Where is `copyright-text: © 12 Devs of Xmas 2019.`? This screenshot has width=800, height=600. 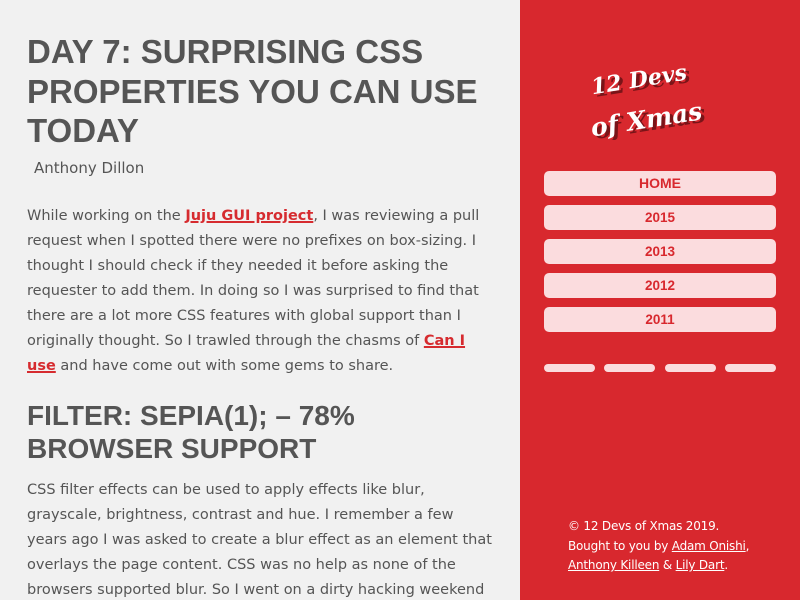
copyright-text: © 12 Devs of Xmas 2019. is located at coordinates (644, 526).